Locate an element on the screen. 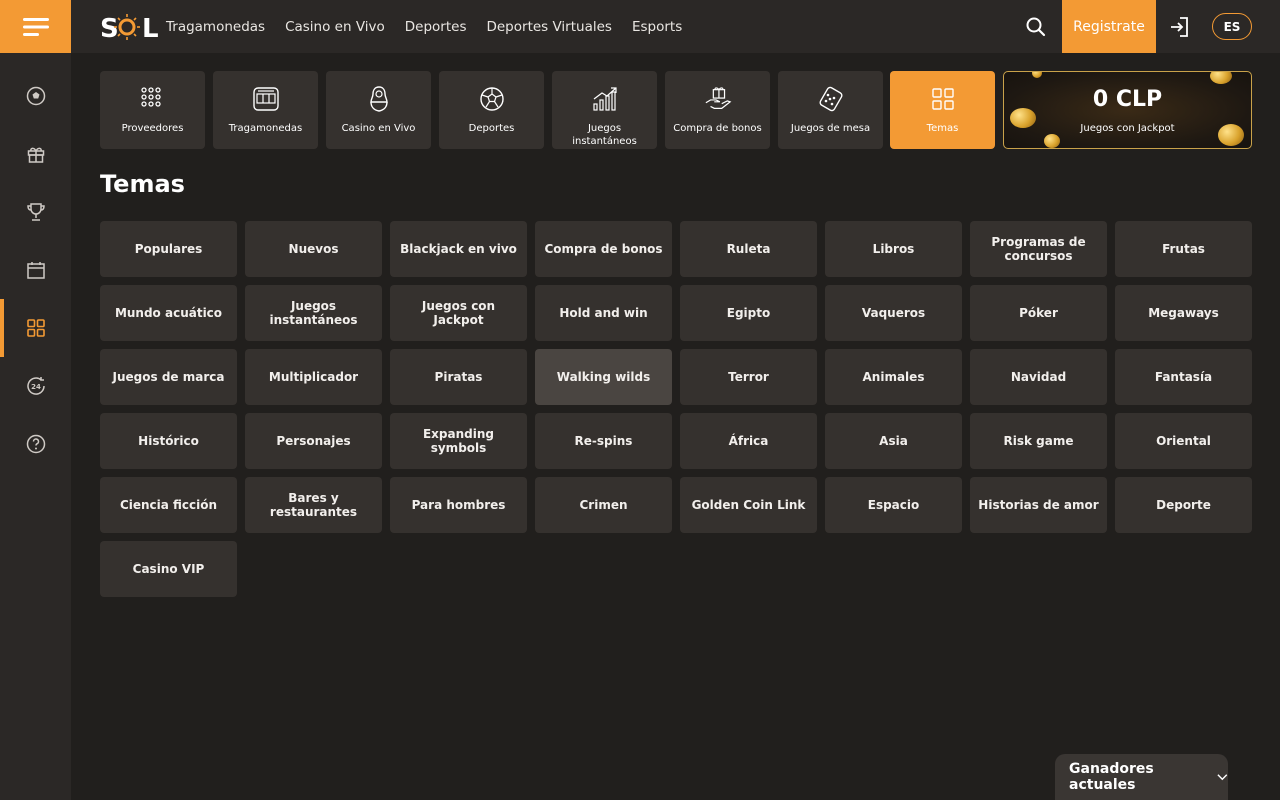  category-tragamonedas: Tragamonedas is located at coordinates (265, 110).